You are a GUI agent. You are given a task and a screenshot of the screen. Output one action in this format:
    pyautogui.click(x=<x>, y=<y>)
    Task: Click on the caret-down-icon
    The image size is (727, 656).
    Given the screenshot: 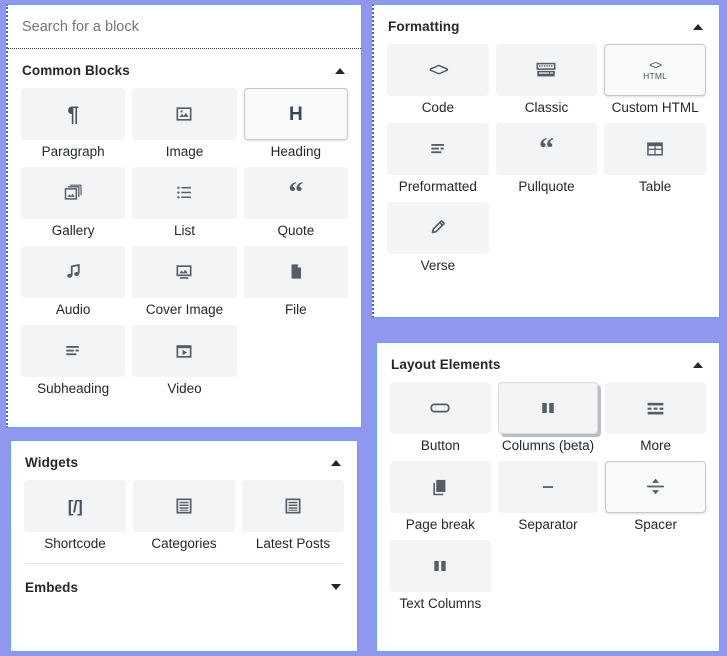 What is the action you would take?
    pyautogui.click(x=336, y=587)
    